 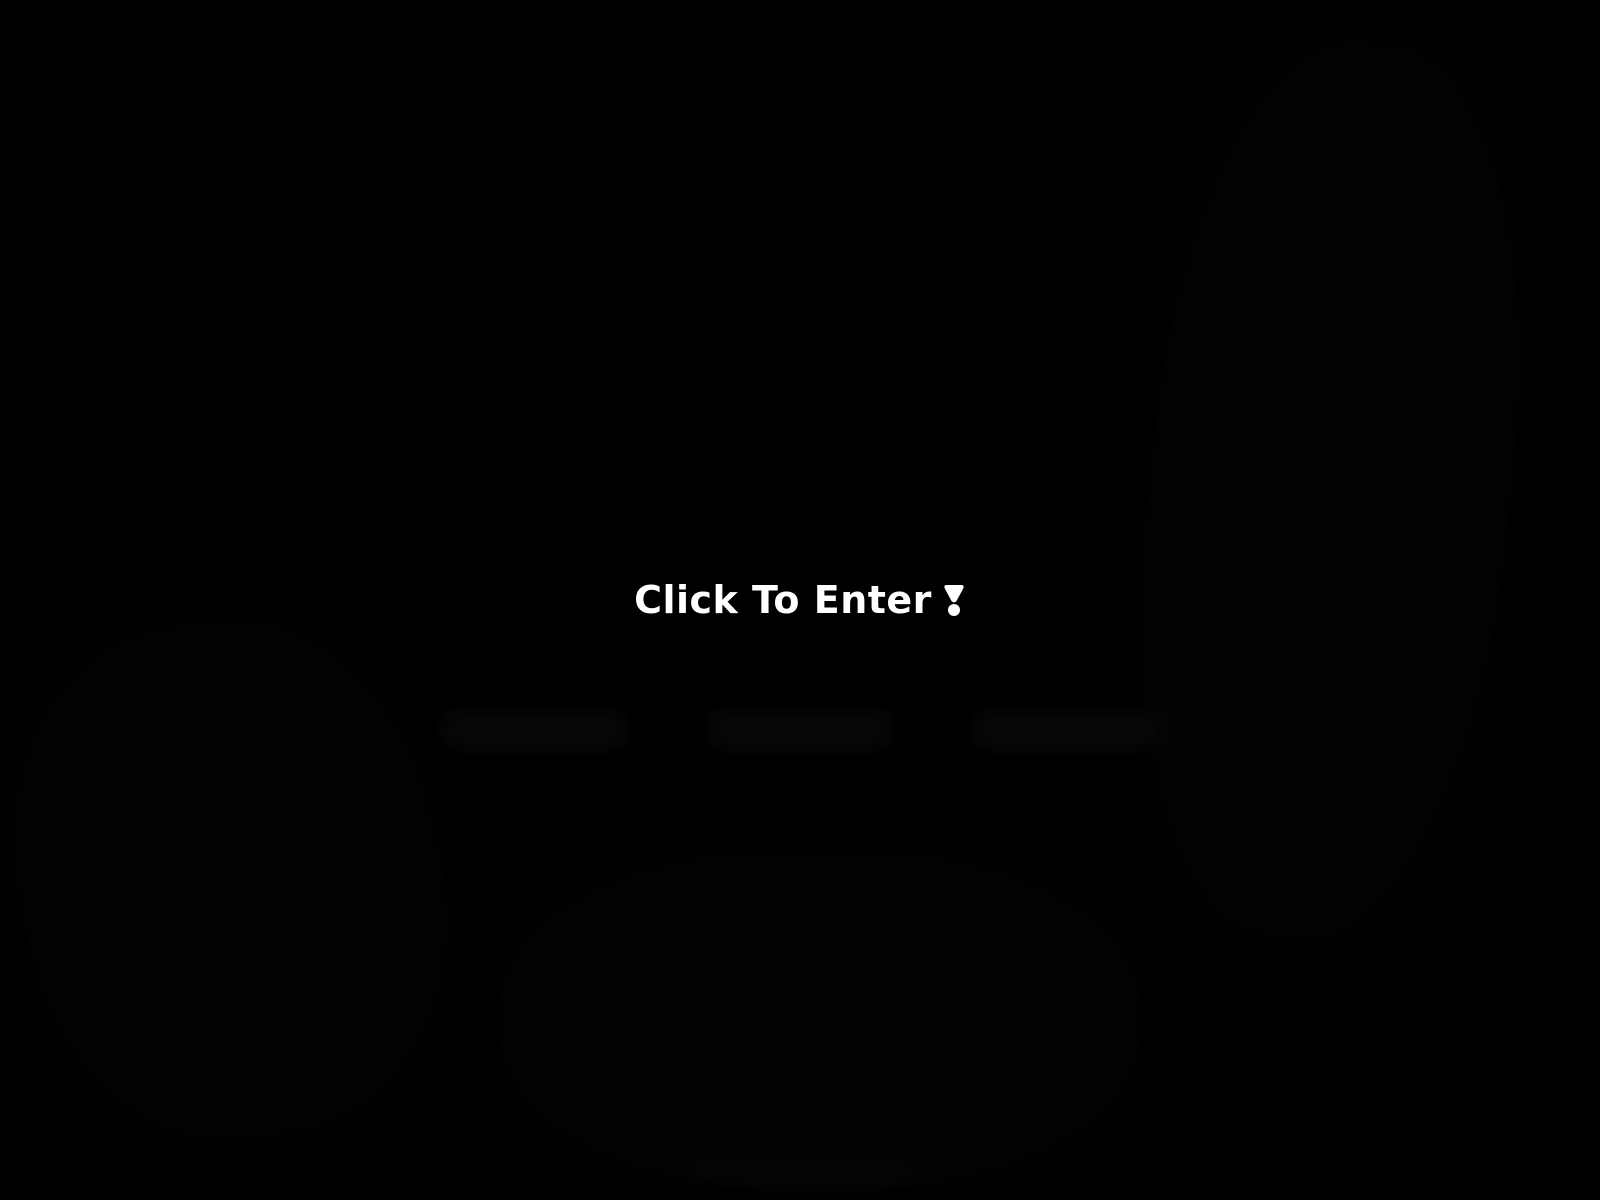 I want to click on enter-label: Click To Enter, so click(x=783, y=600).